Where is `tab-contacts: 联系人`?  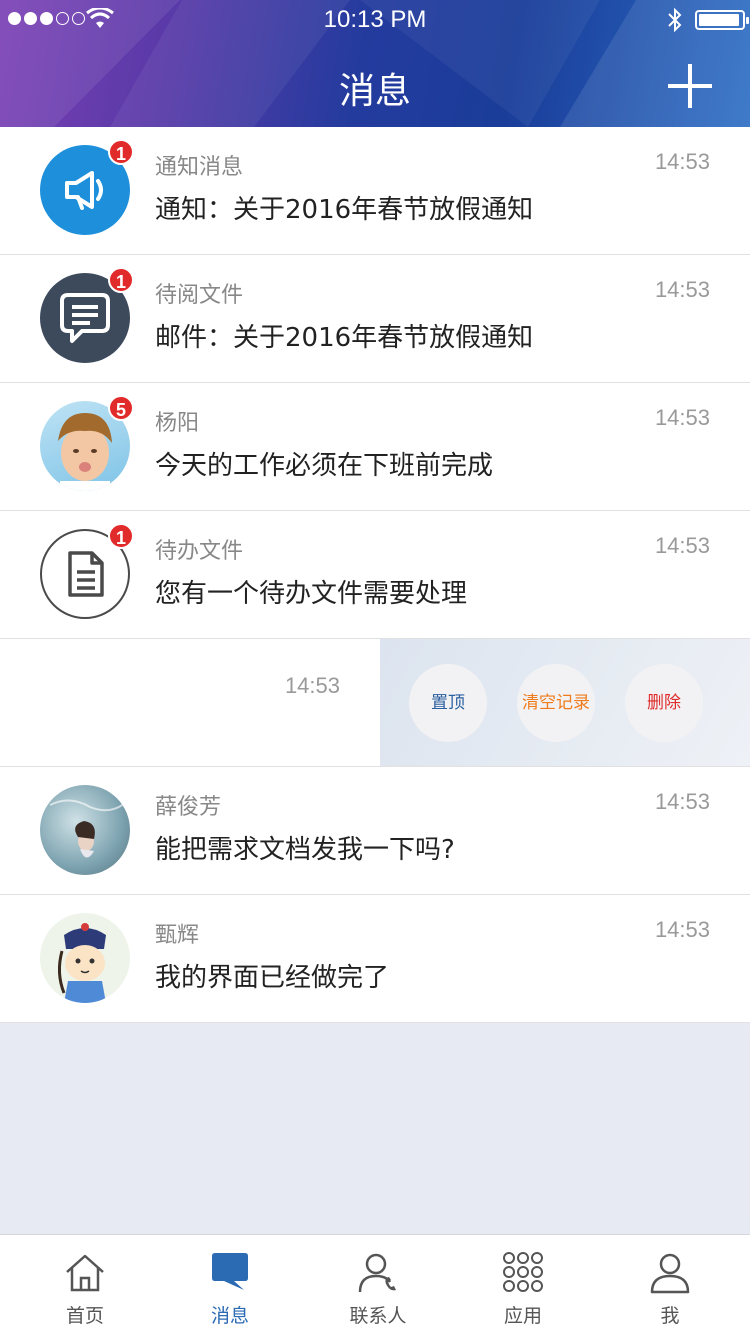
tab-contacts: 联系人 is located at coordinates (378, 1284).